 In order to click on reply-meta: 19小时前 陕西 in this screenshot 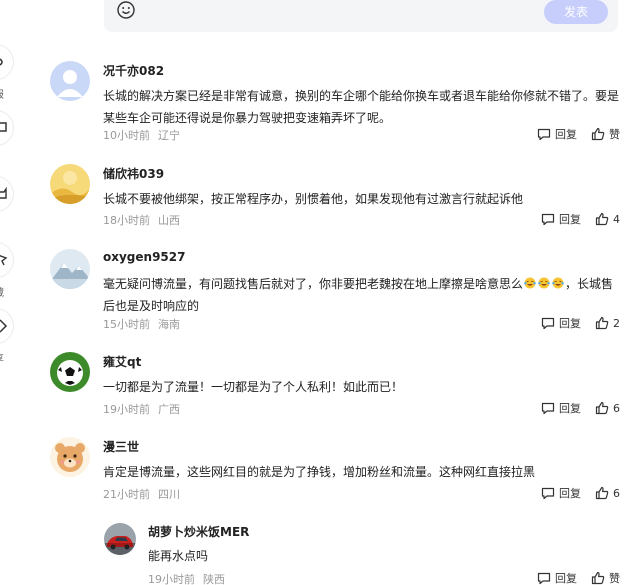, I will do `click(186, 578)`.